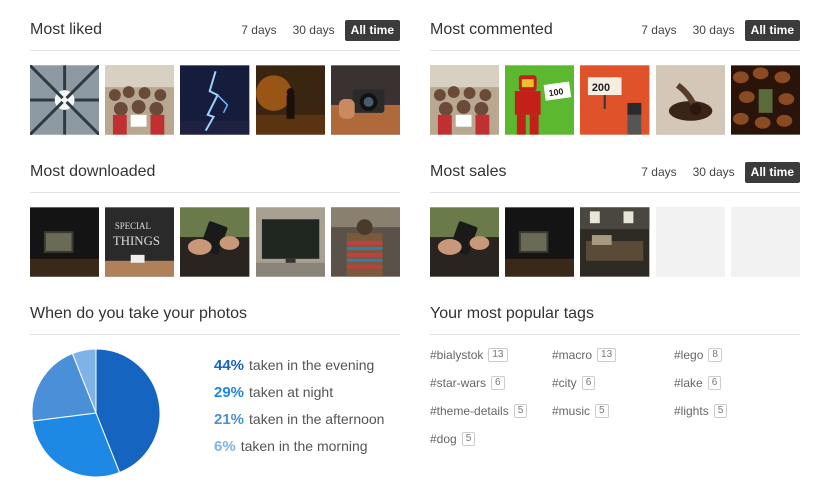  I want to click on tag-item: #lake 6, so click(698, 383).